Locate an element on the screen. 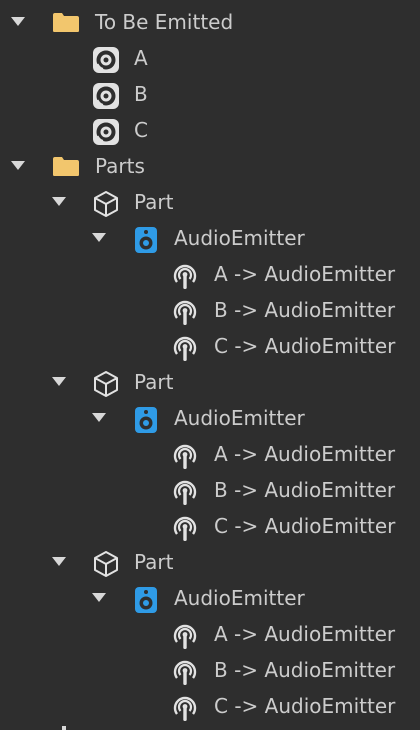 The image size is (420, 730). tree-item-sound-c: C is located at coordinates (210, 130).